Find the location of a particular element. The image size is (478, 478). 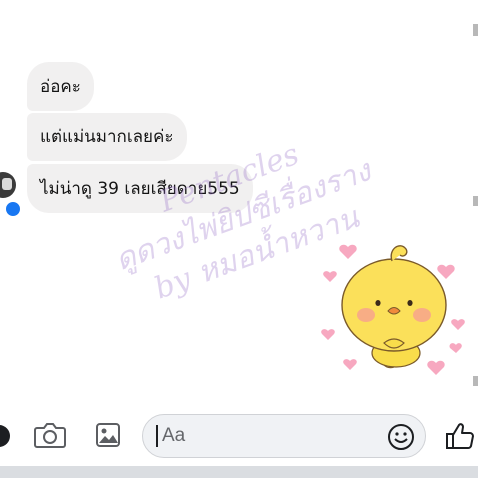

plus-circle-icon is located at coordinates (5, 436).